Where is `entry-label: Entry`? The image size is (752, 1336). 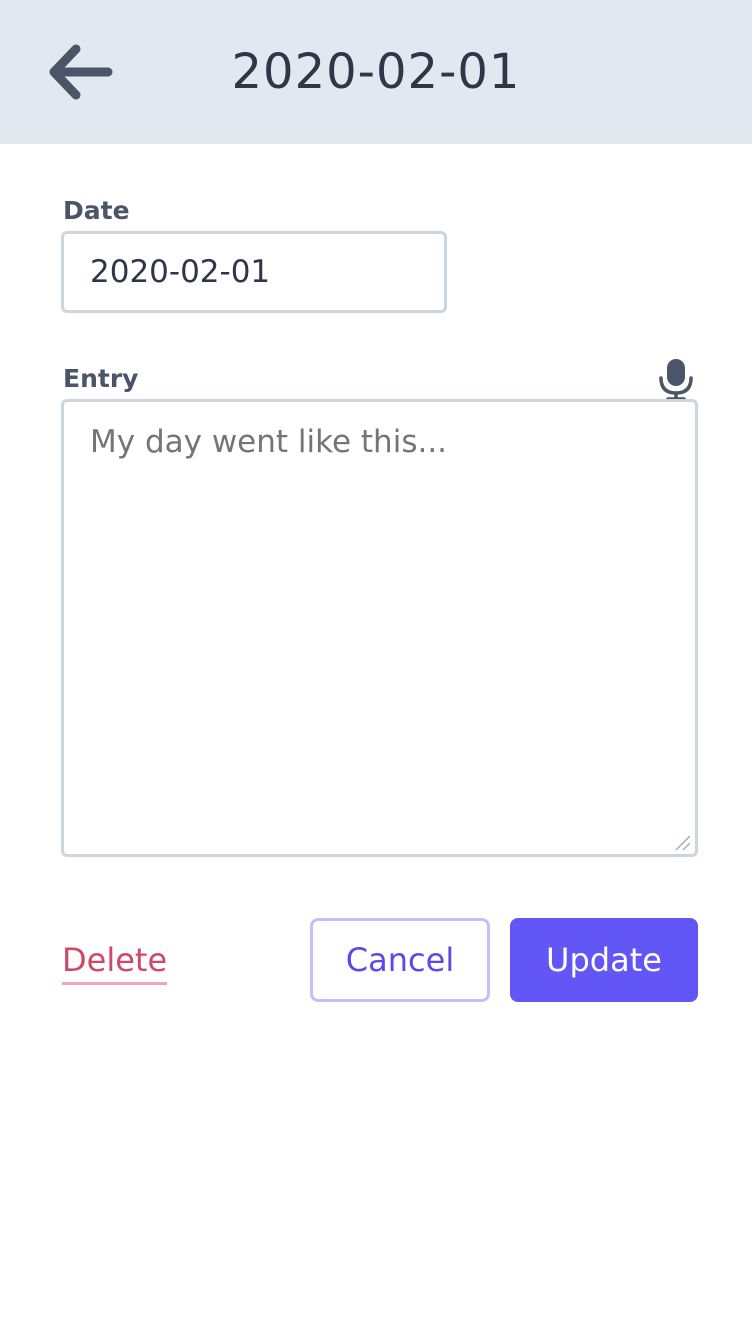
entry-label: Entry is located at coordinates (101, 378).